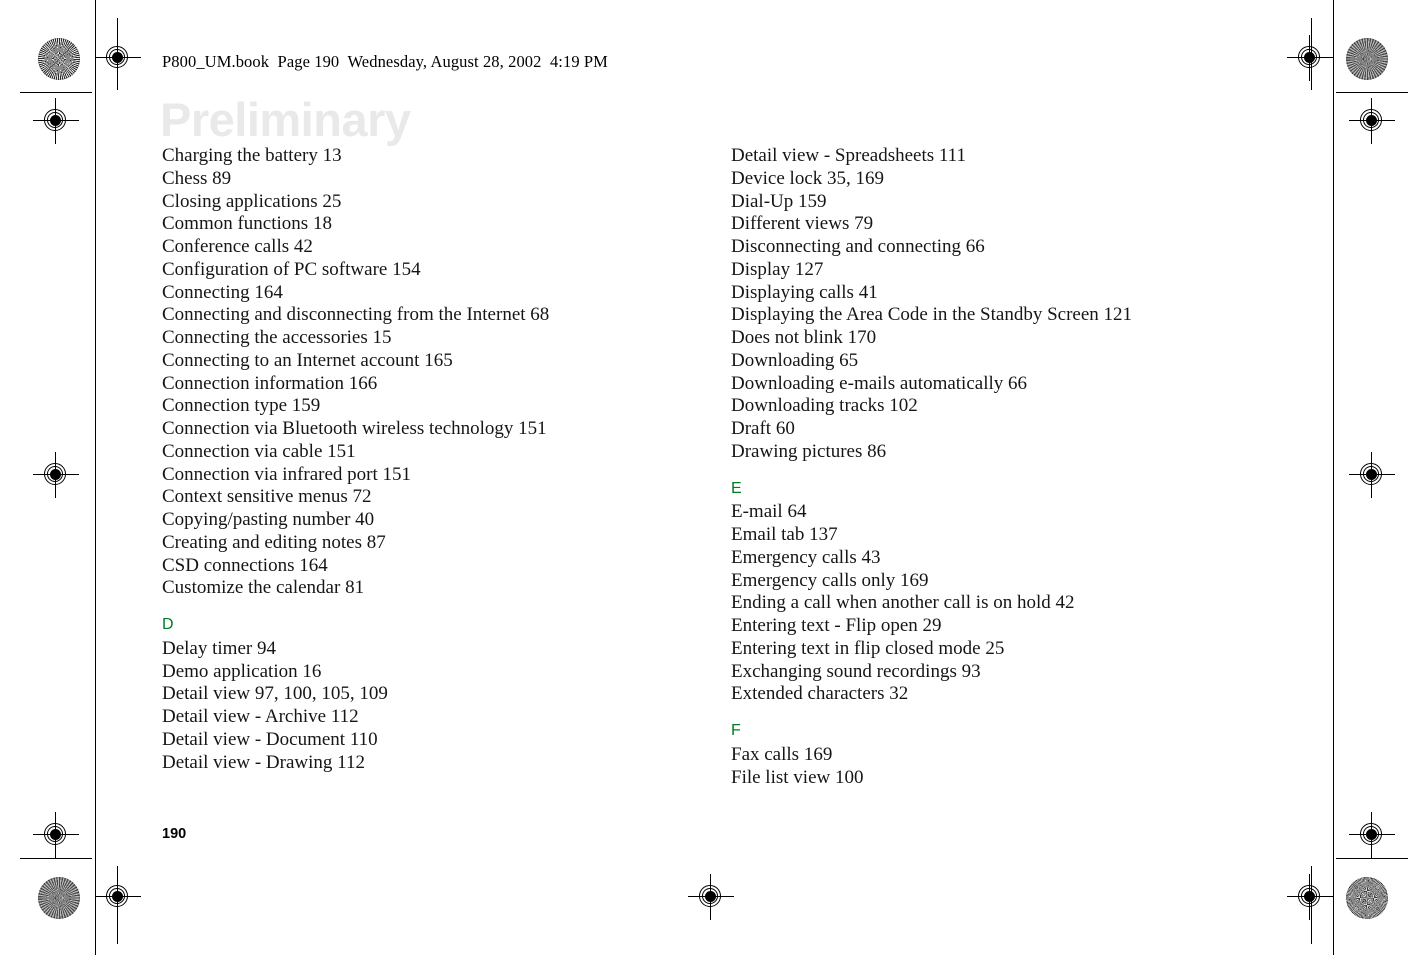 The width and height of the screenshot is (1428, 955). Describe the element at coordinates (237, 246) in the screenshot. I see `index-entry: Conference calls 42` at that location.